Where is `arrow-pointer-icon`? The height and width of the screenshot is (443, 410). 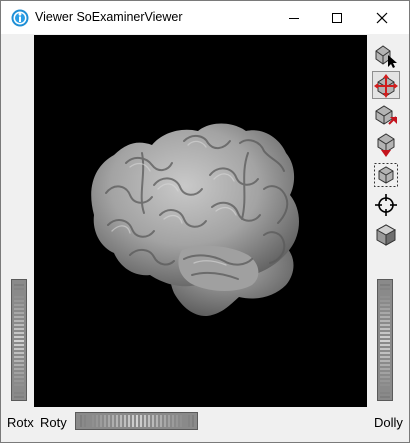 arrow-pointer-icon is located at coordinates (386, 56).